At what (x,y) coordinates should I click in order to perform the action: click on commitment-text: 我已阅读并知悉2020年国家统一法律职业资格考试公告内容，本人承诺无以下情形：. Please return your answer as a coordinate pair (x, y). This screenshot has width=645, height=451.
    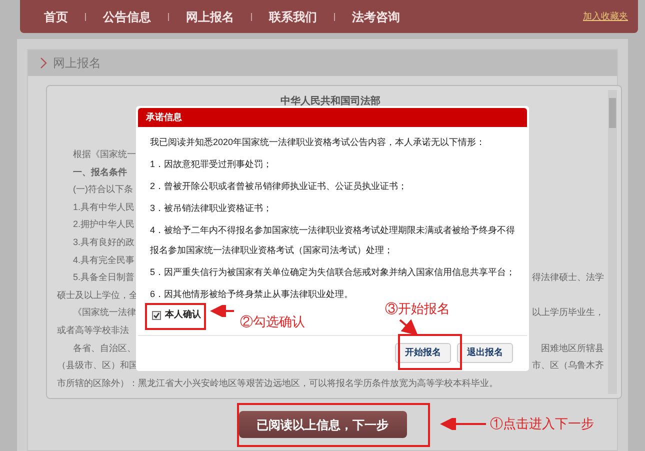
    Looking at the image, I should click on (318, 142).